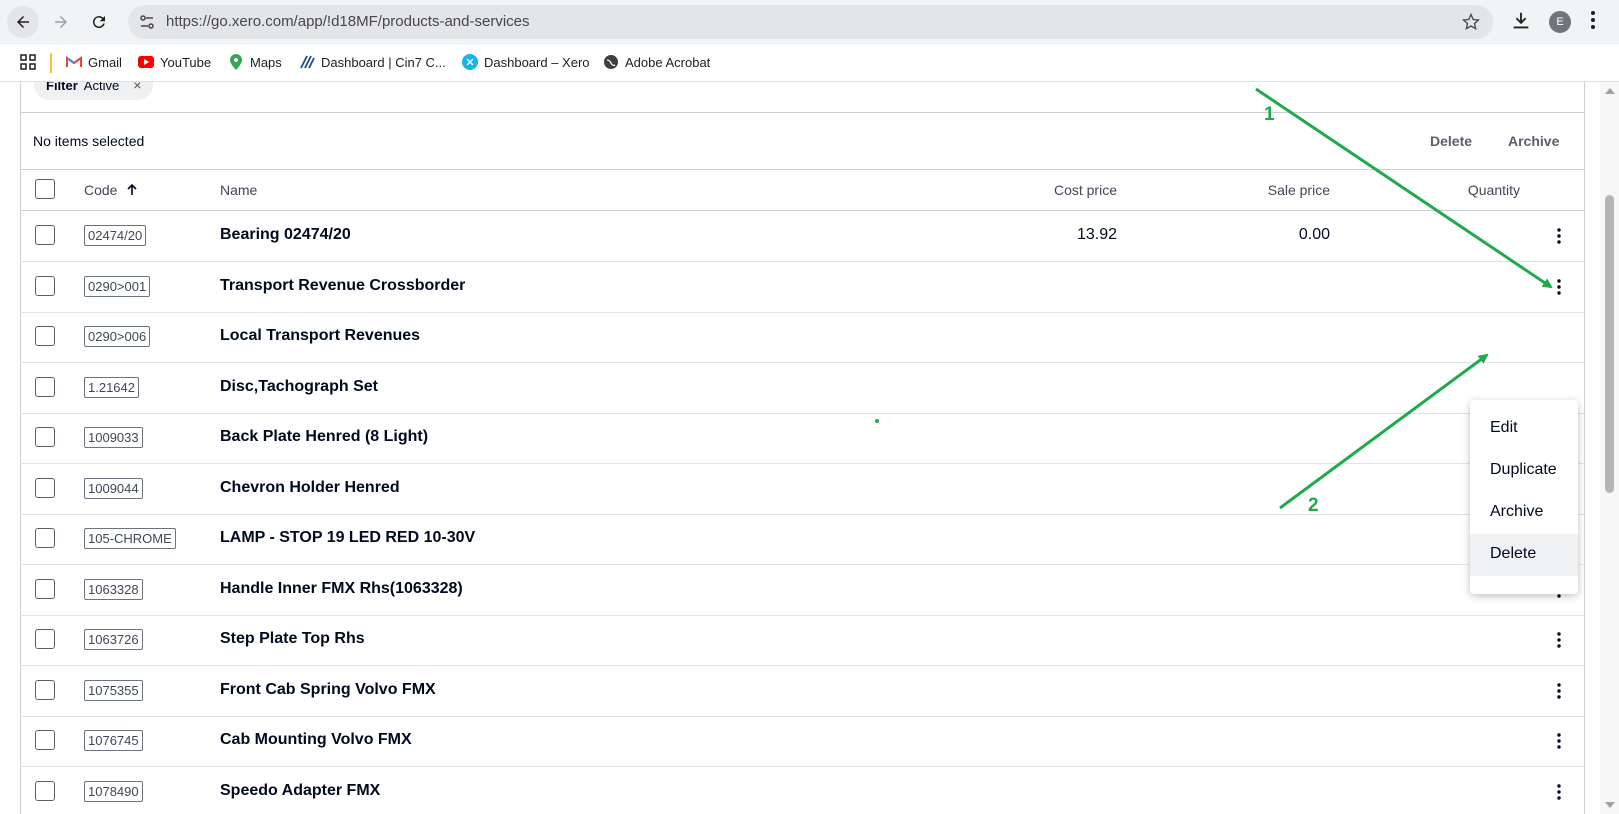  Describe the element at coordinates (1521, 23) in the screenshot. I see `download-icon` at that location.